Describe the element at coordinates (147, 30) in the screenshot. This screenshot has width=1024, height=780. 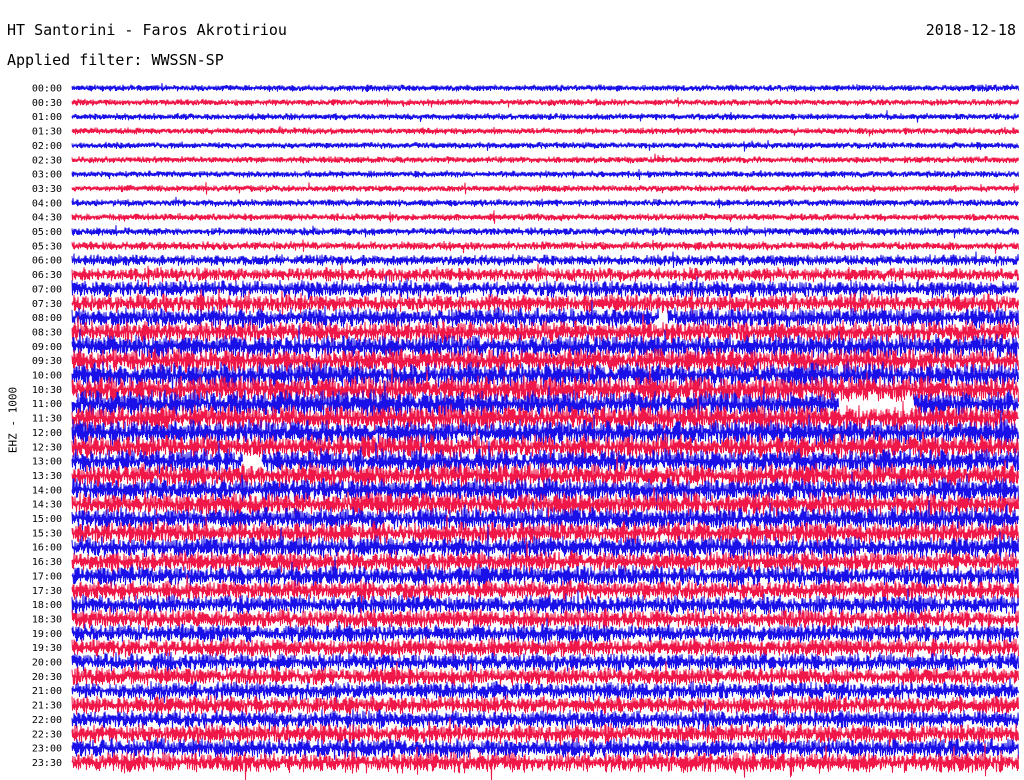
I see `station-title: HT Santorini - Faros Akrotiriou` at that location.